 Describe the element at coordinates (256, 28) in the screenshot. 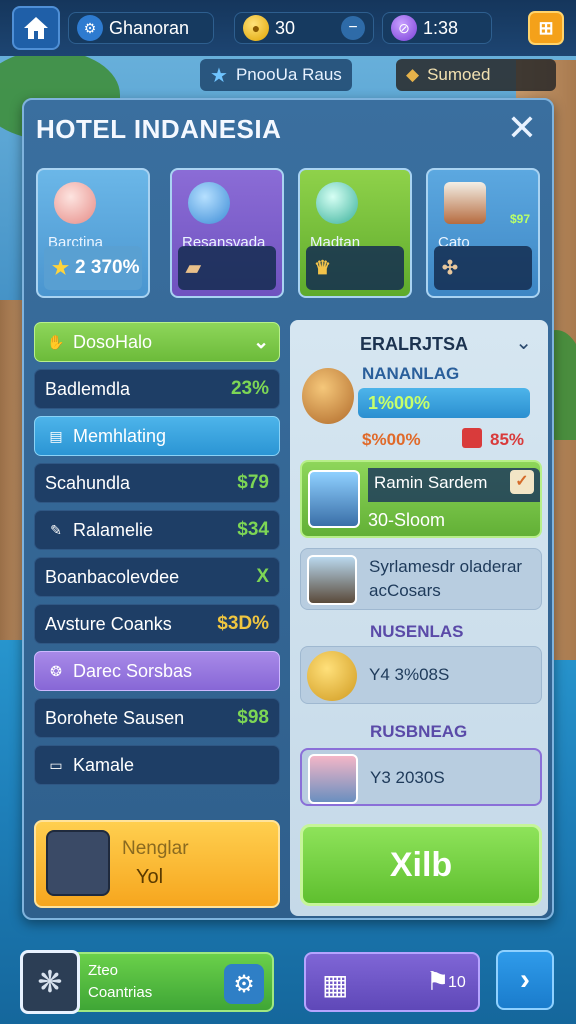

I see `coin-icon: ●` at that location.